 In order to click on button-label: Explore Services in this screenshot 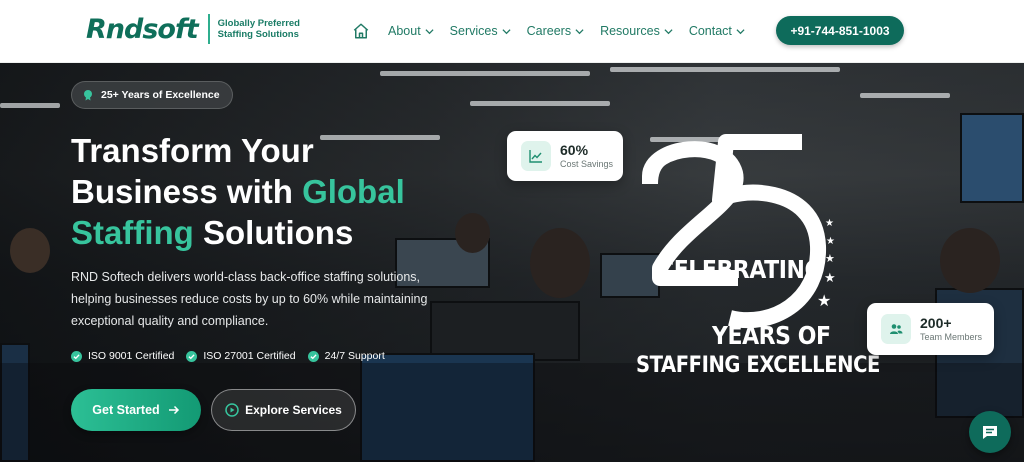, I will do `click(293, 410)`.